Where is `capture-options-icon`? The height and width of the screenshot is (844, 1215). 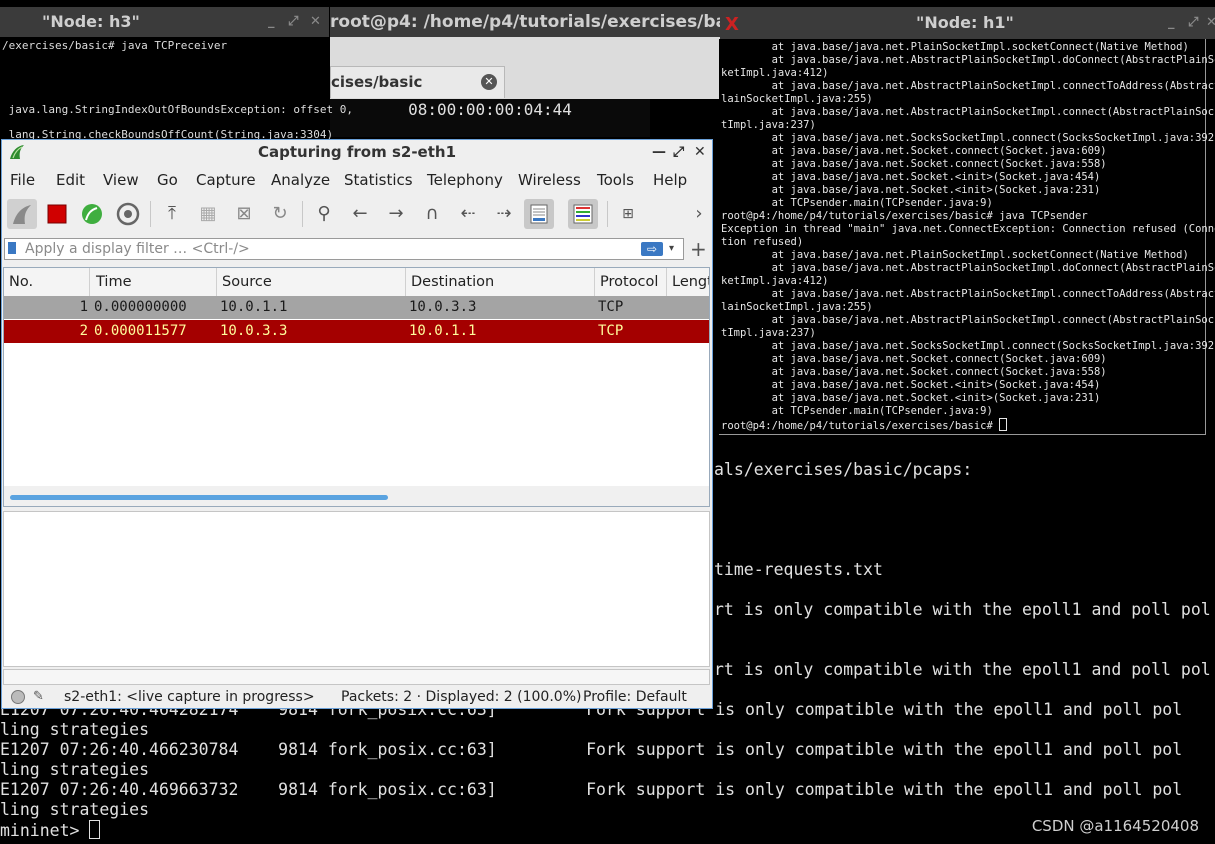
capture-options-icon is located at coordinates (128, 214).